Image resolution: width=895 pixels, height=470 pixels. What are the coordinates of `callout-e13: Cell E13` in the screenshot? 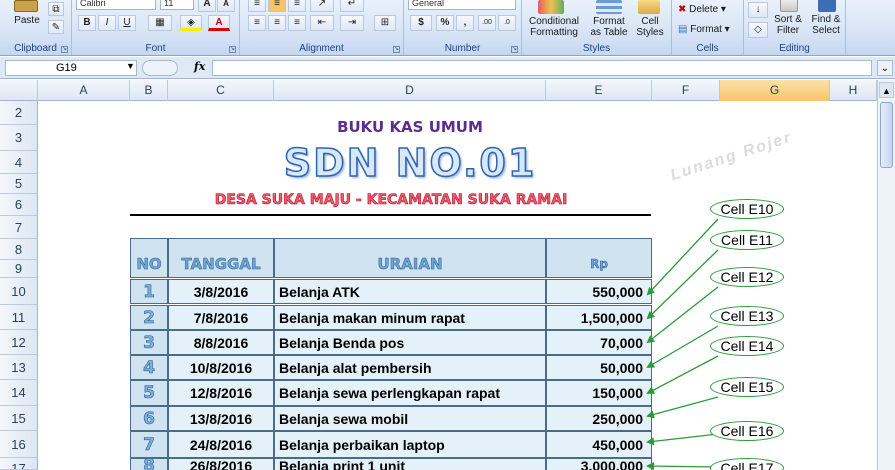 It's located at (747, 316).